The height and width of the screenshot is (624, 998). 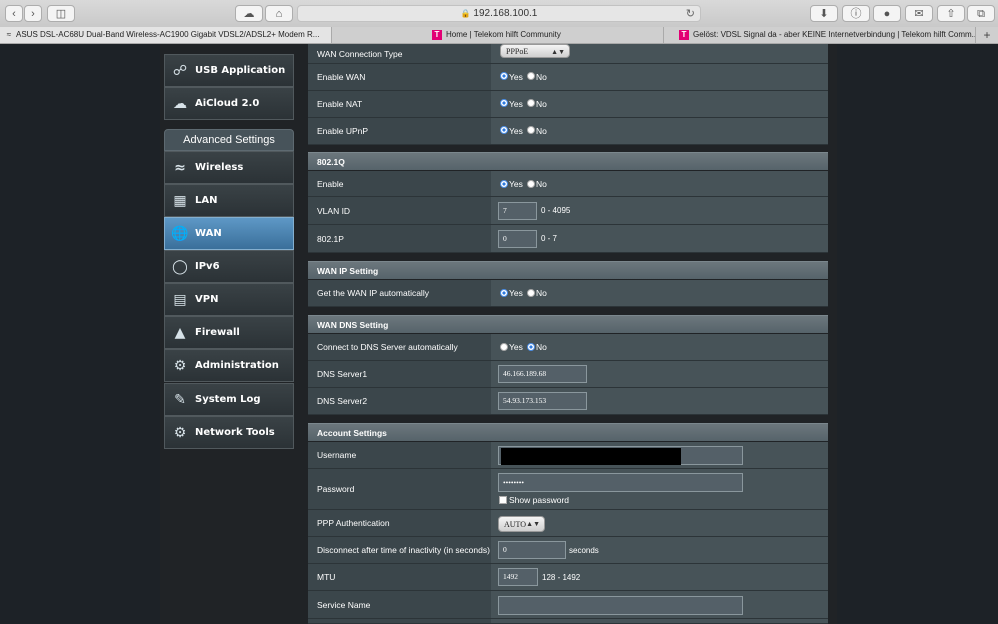 I want to click on sidebar-item-network-tools: ⚙ Network Tools, so click(x=229, y=432).